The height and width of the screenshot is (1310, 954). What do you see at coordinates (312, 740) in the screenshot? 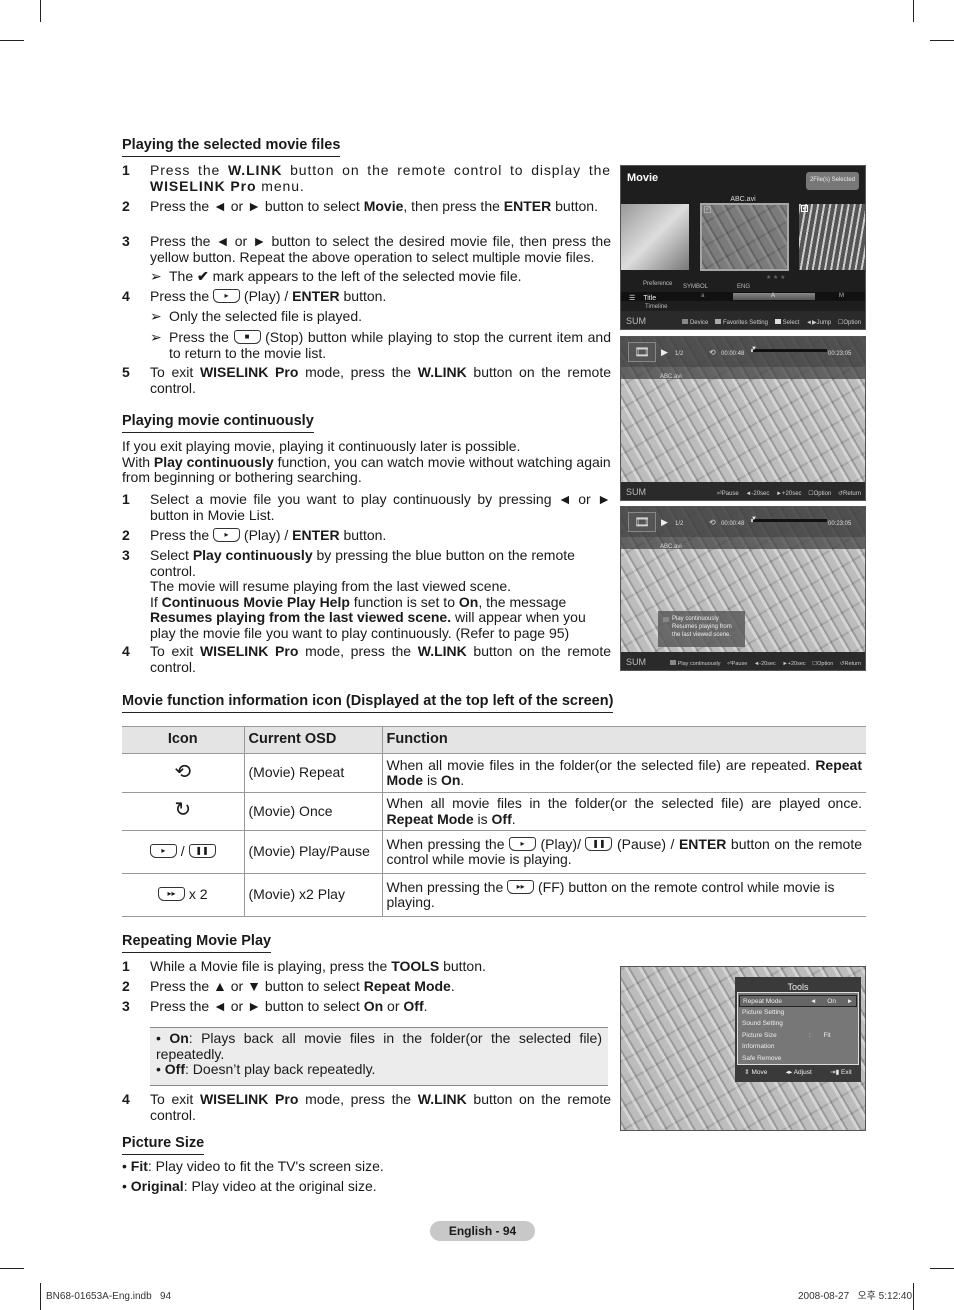
I see `header-osd: Current OSD` at bounding box center [312, 740].